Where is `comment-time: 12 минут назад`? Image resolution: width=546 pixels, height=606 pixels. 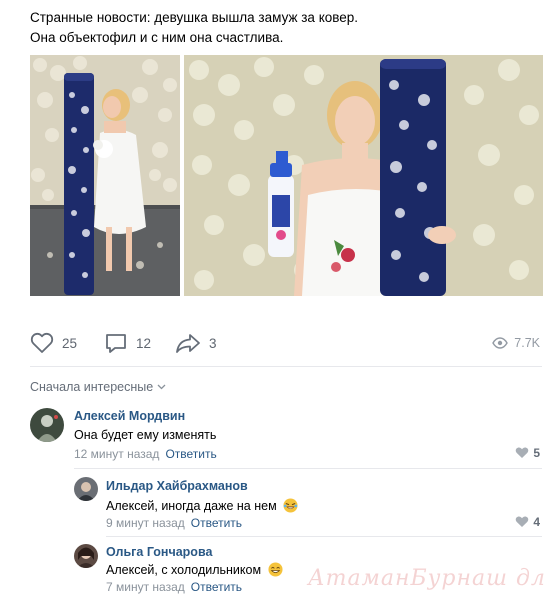 comment-time: 12 минут назад is located at coordinates (116, 454).